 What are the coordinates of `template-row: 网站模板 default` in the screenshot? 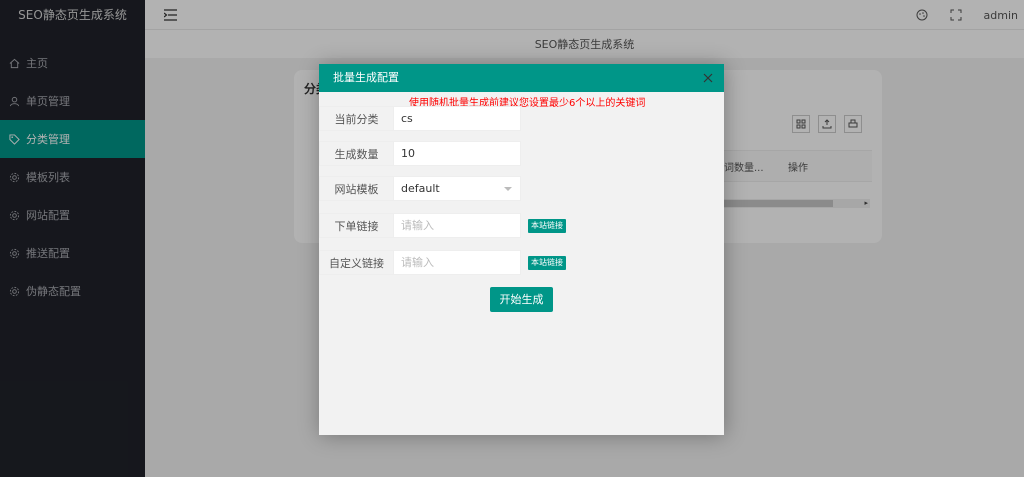 It's located at (420, 188).